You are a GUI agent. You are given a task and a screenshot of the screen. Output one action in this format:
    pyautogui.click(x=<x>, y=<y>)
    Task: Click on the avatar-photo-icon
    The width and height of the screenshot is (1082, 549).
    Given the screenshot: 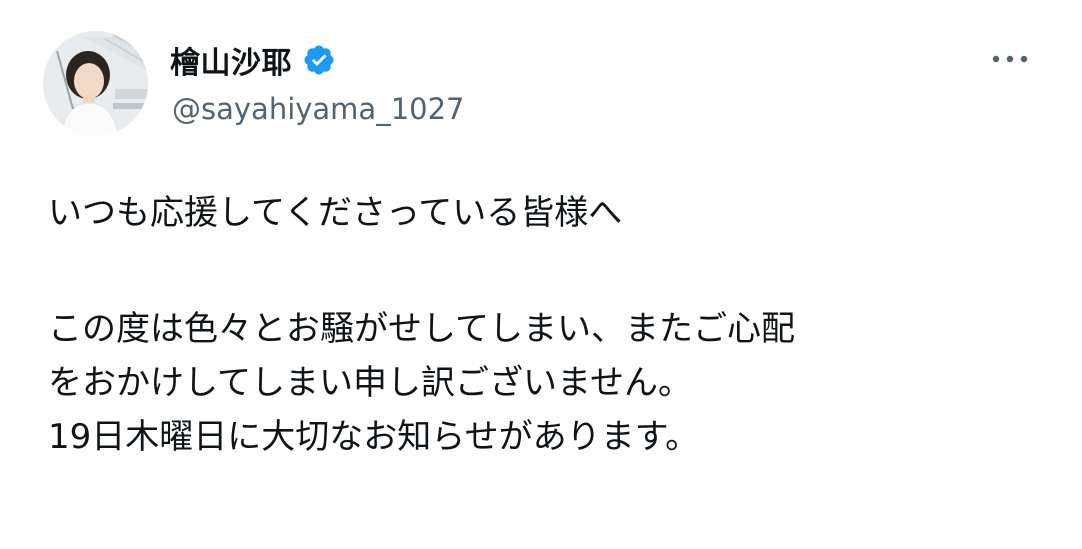 What is the action you would take?
    pyautogui.click(x=95, y=83)
    